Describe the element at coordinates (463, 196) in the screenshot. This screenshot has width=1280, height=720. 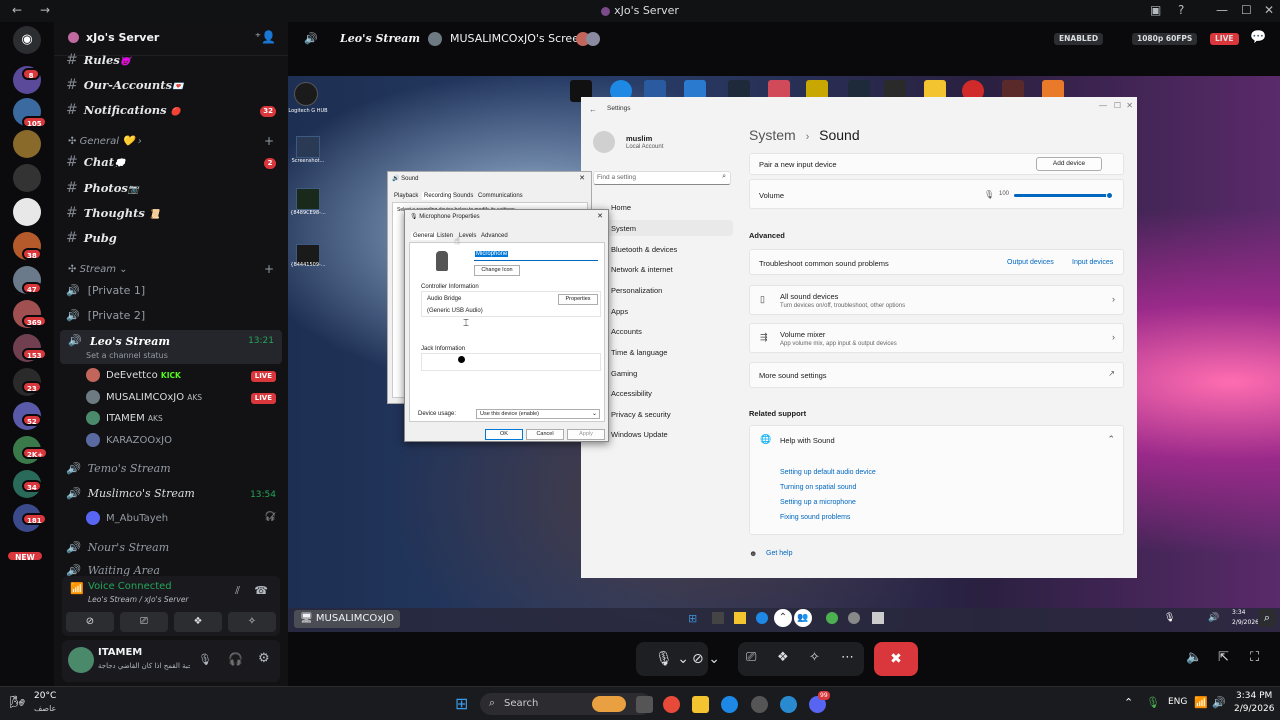
I see `tab-sounds: Sounds` at that location.